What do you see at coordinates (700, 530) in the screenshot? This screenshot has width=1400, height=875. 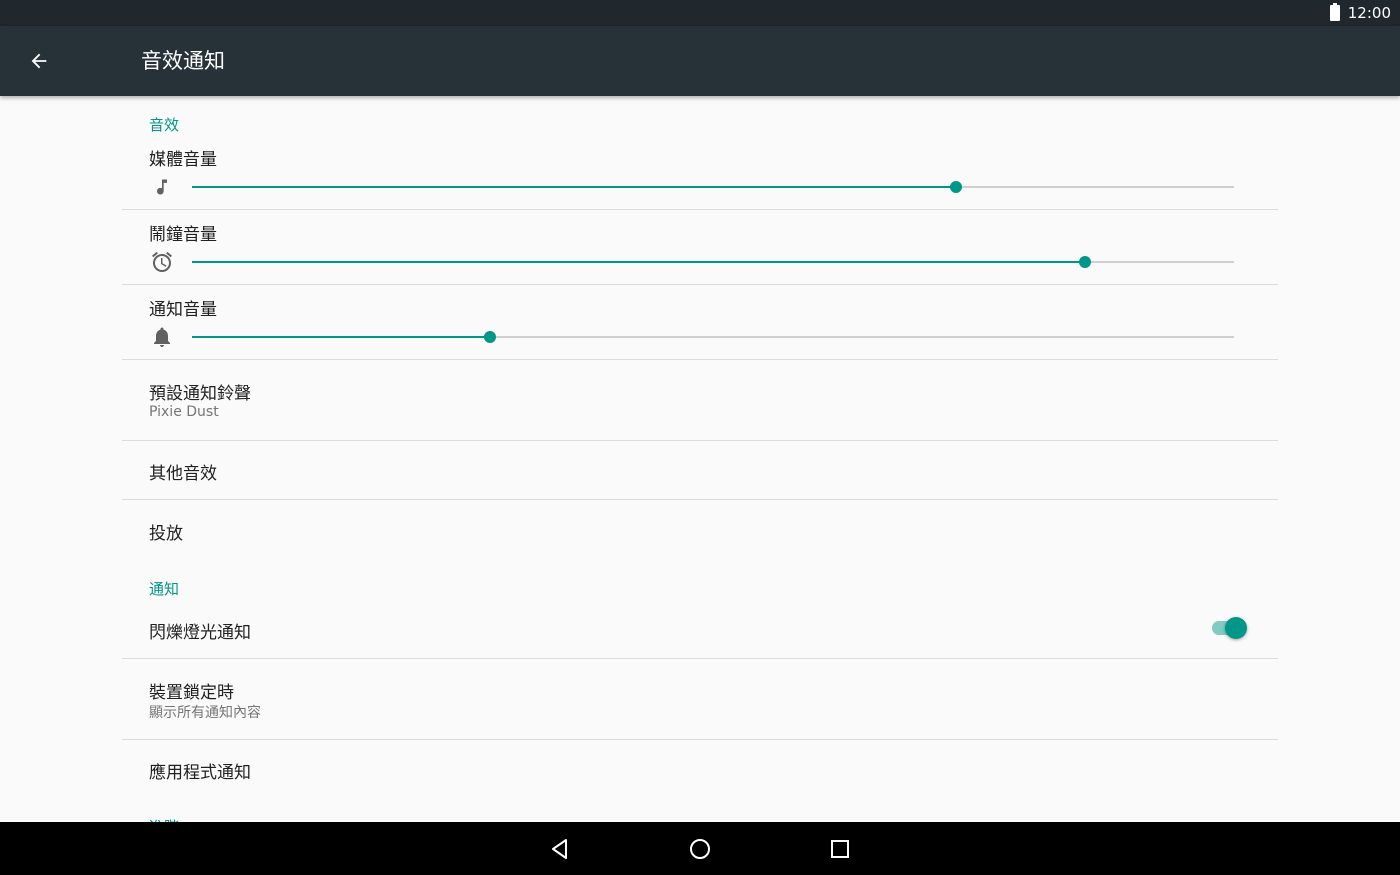 I see `cast-row` at bounding box center [700, 530].